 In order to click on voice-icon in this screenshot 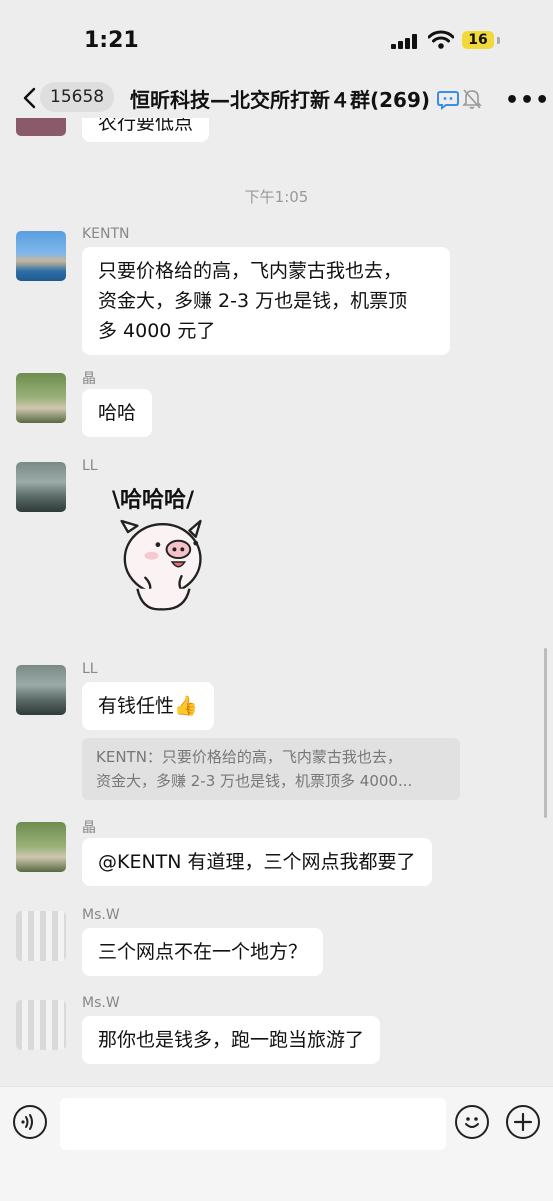, I will do `click(30, 1122)`.